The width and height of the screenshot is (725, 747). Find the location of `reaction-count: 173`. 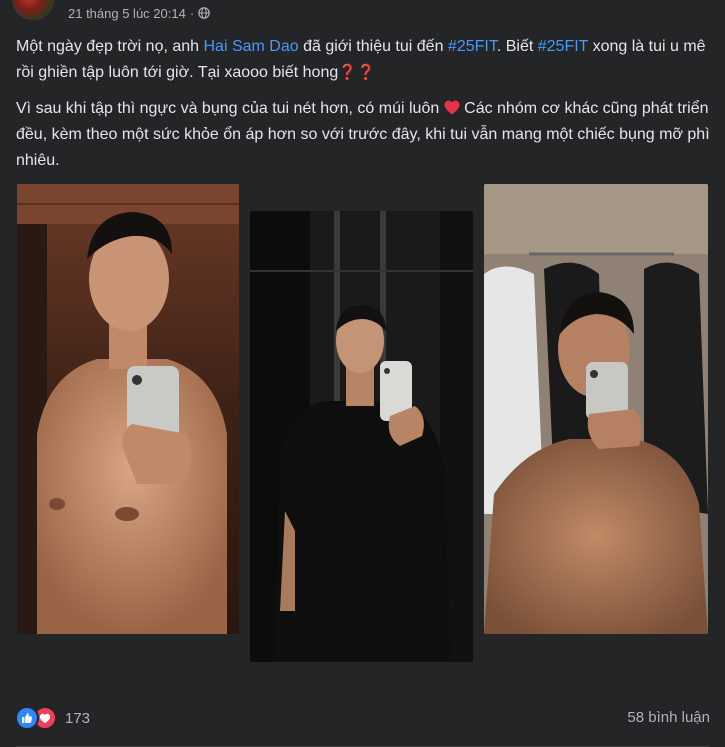

reaction-count: 173 is located at coordinates (78, 718).